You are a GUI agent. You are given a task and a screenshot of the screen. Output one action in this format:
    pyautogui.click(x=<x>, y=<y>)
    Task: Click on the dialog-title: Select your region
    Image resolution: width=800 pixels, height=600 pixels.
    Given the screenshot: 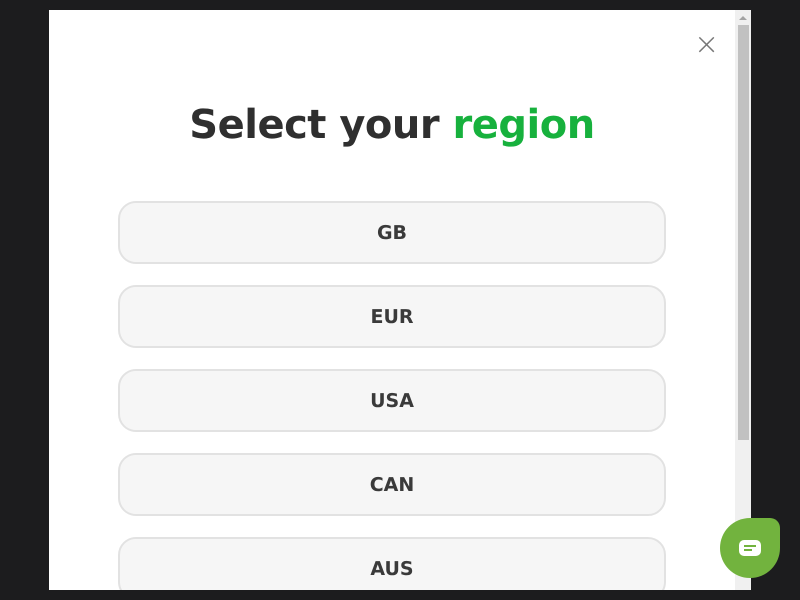 What is the action you would take?
    pyautogui.click(x=392, y=125)
    